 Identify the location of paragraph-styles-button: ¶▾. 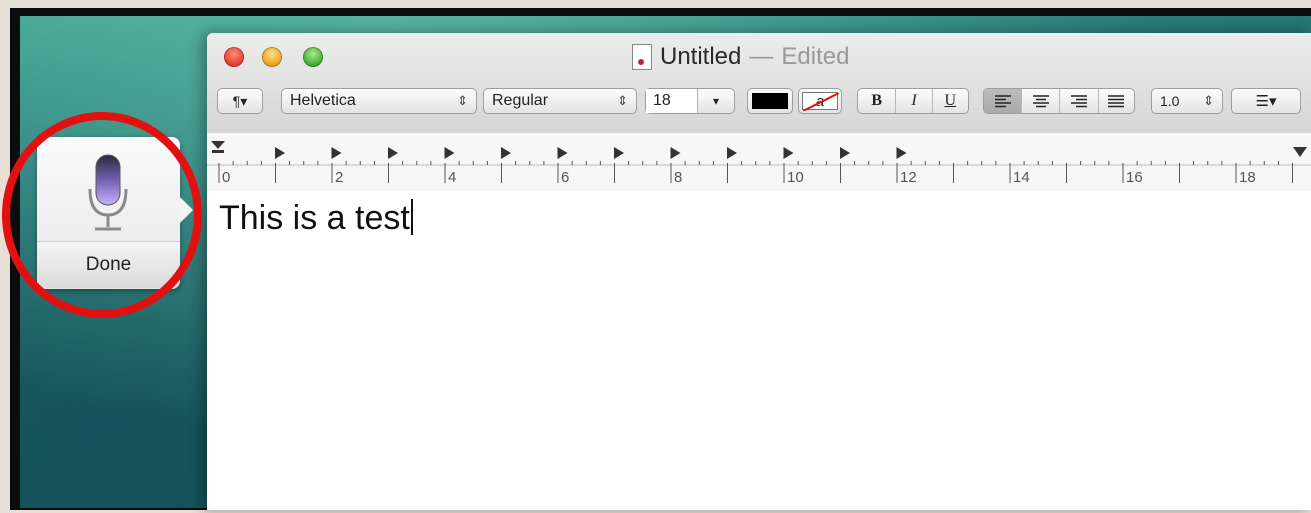
(240, 101).